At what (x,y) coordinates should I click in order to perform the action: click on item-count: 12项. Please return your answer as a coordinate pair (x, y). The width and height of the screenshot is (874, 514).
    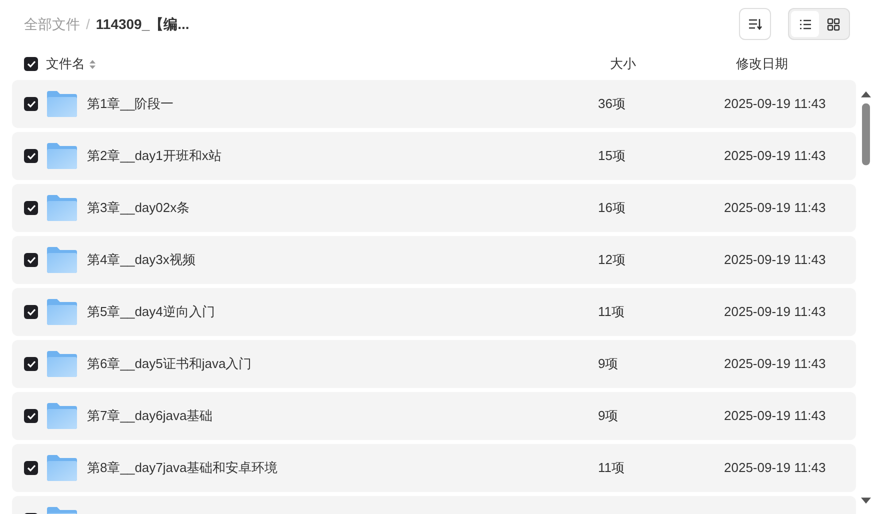
    Looking at the image, I should click on (612, 260).